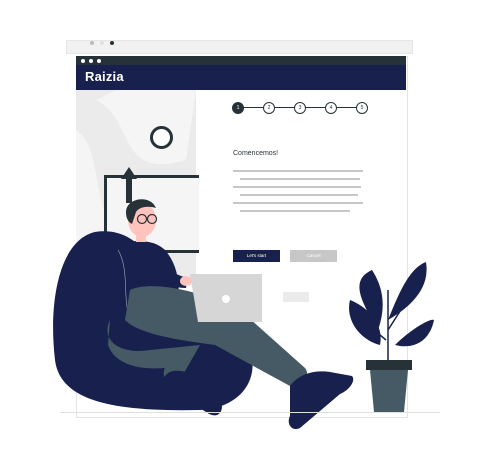 Image resolution: width=501 pixels, height=467 pixels. Describe the element at coordinates (250, 412) in the screenshot. I see `ground-line` at that location.